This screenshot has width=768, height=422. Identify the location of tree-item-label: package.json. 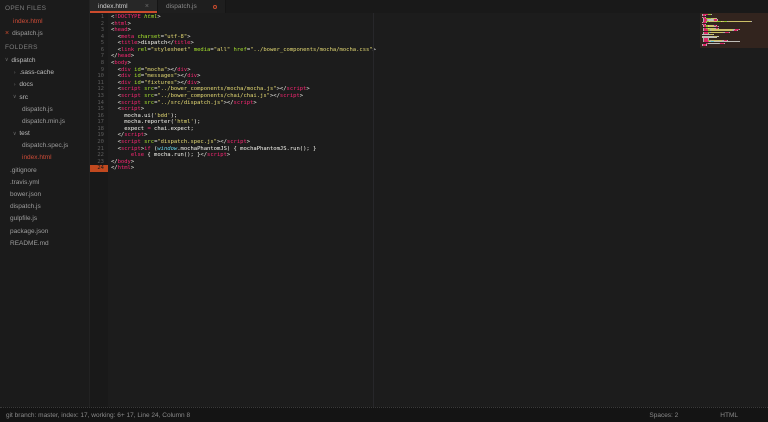
(29, 231).